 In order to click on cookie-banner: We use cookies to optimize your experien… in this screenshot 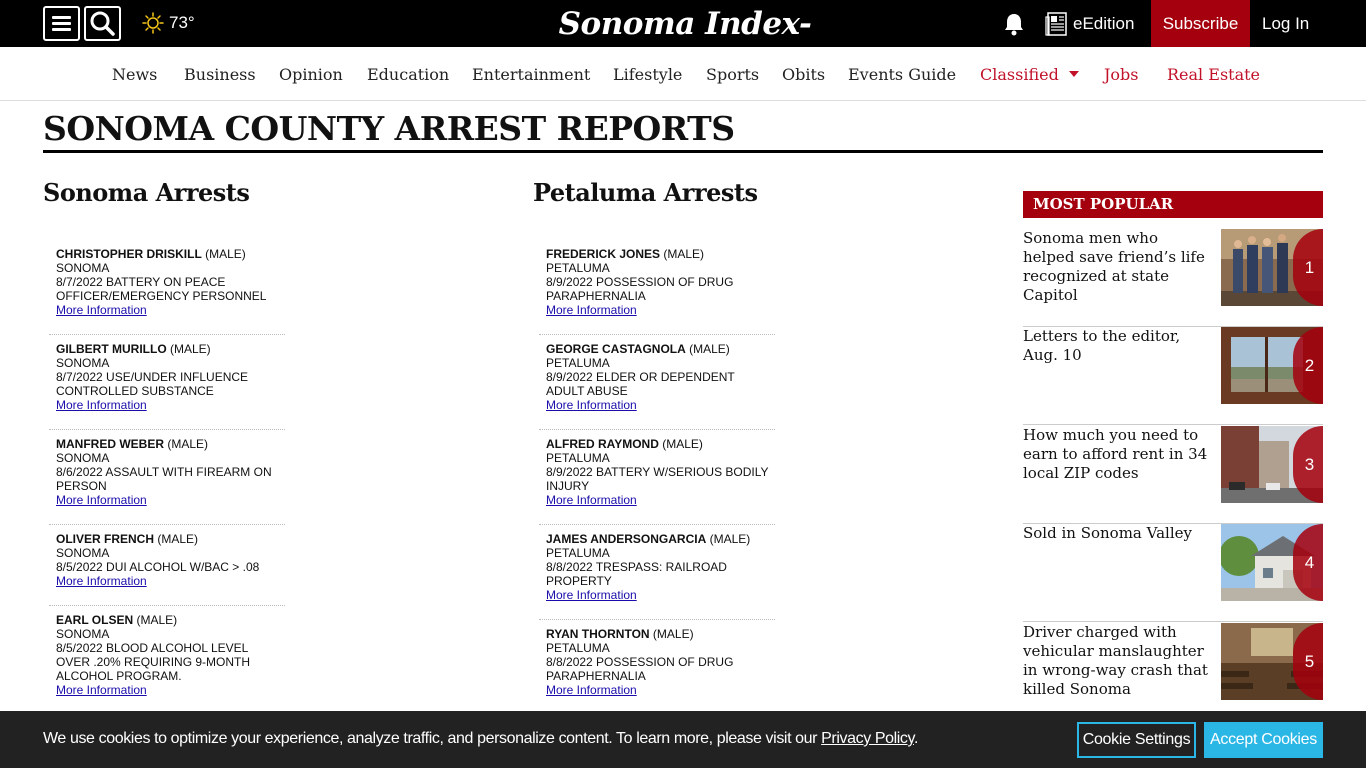, I will do `click(683, 739)`.